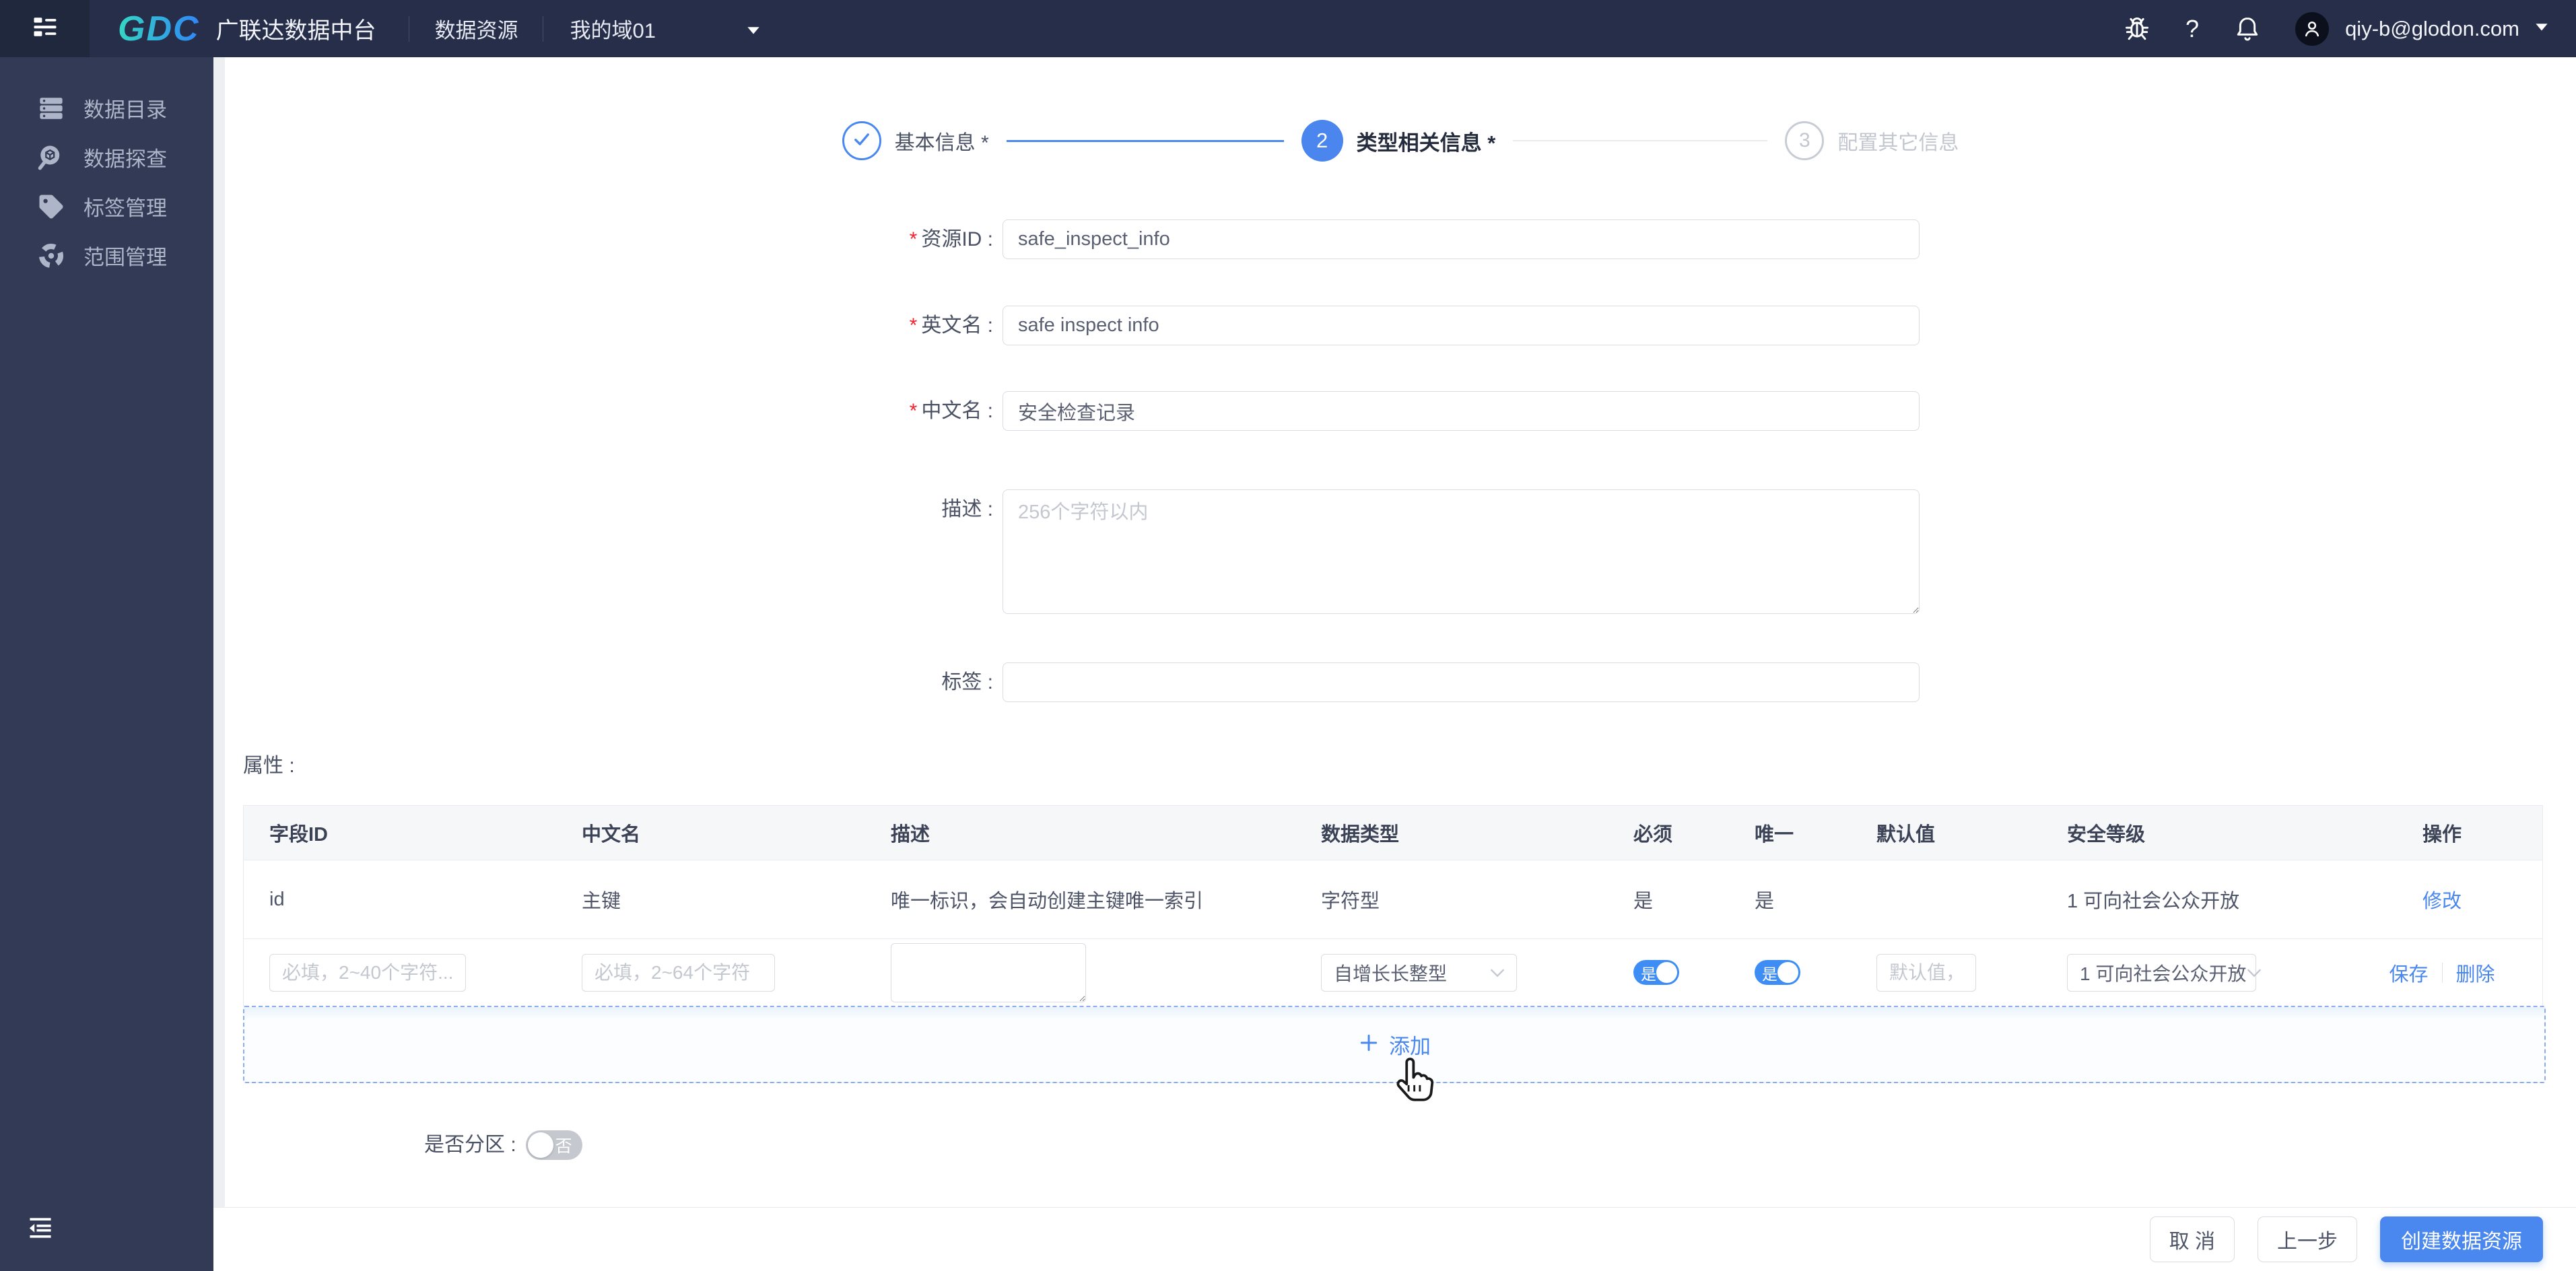  Describe the element at coordinates (1926, 972) in the screenshot. I see `edit-default-input` at that location.